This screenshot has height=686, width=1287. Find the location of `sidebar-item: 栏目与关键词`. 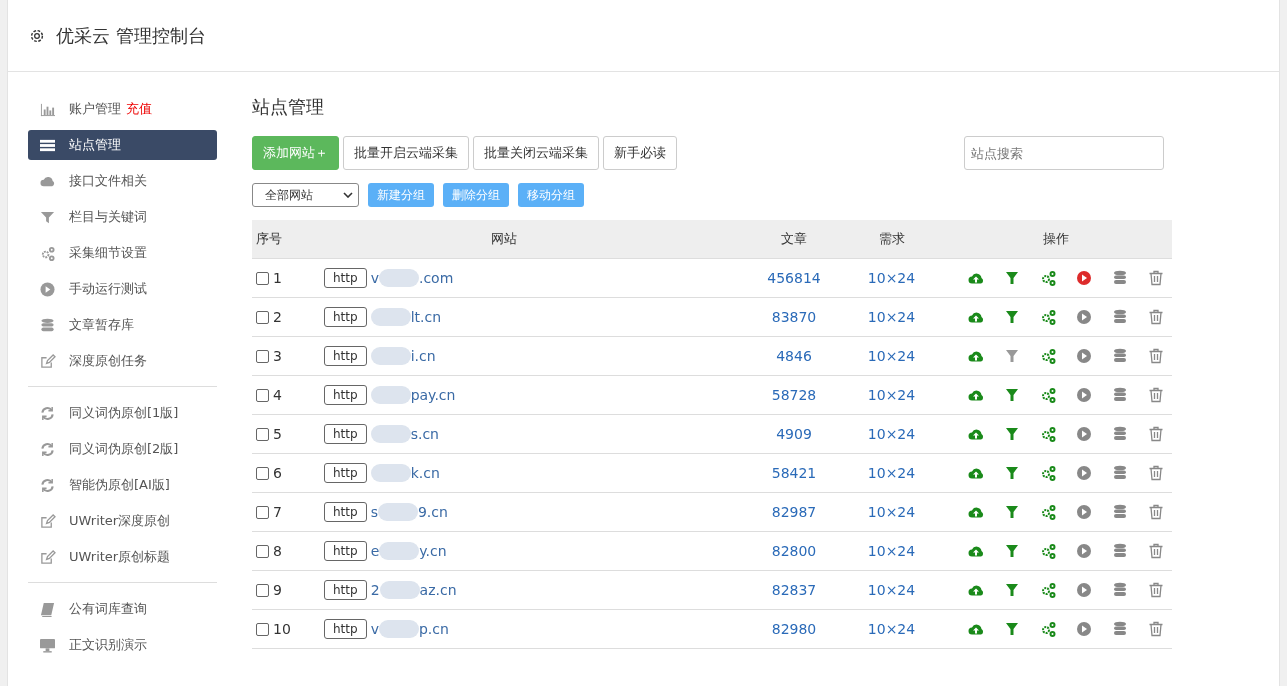

sidebar-item: 栏目与关键词 is located at coordinates (122, 217).